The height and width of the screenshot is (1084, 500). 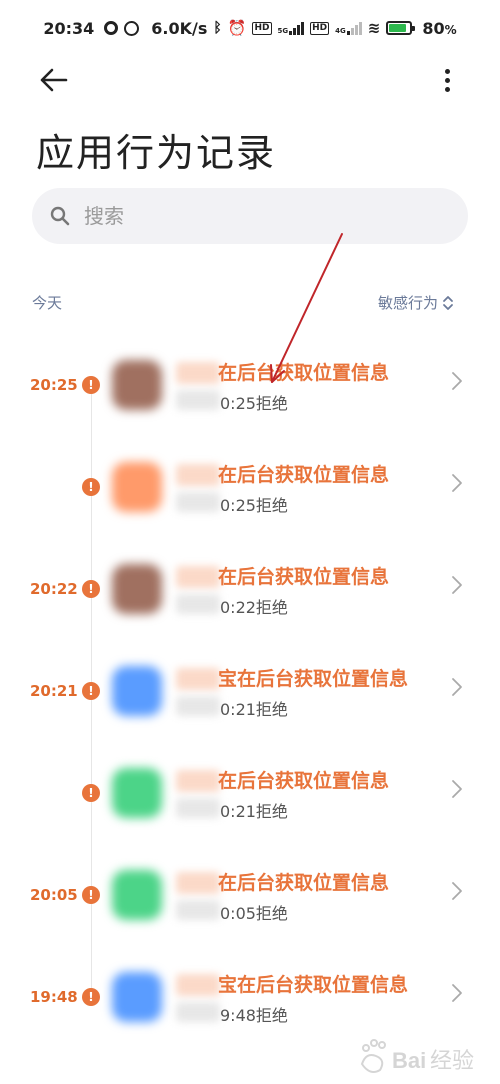 I want to click on record-status: 9:48拒绝, so click(x=254, y=1015).